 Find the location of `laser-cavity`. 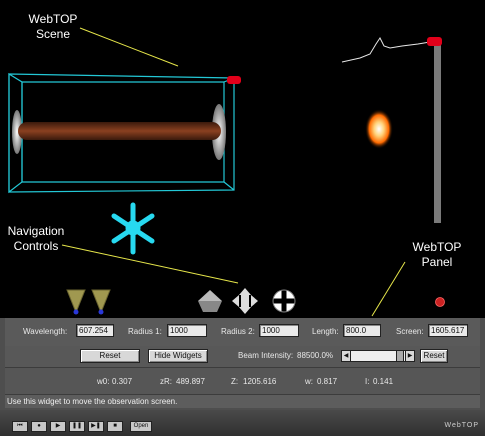

laser-cavity is located at coordinates (124, 133).